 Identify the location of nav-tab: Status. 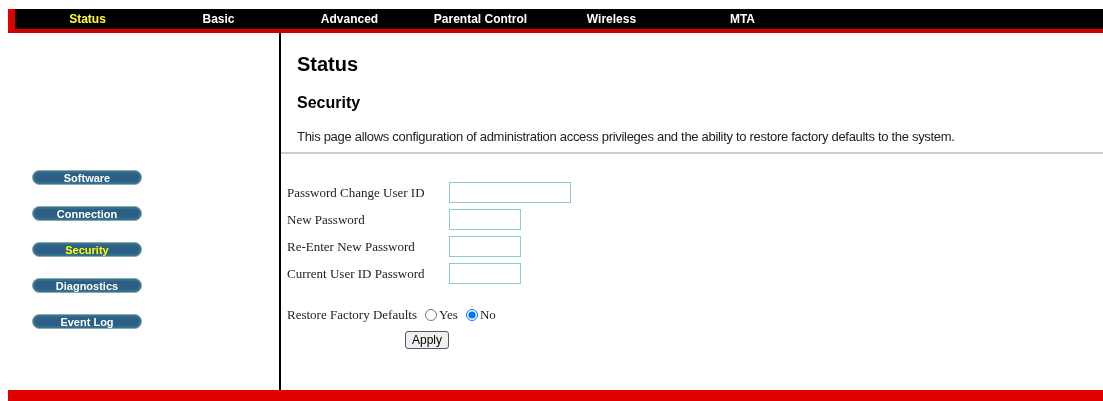
(87, 19).